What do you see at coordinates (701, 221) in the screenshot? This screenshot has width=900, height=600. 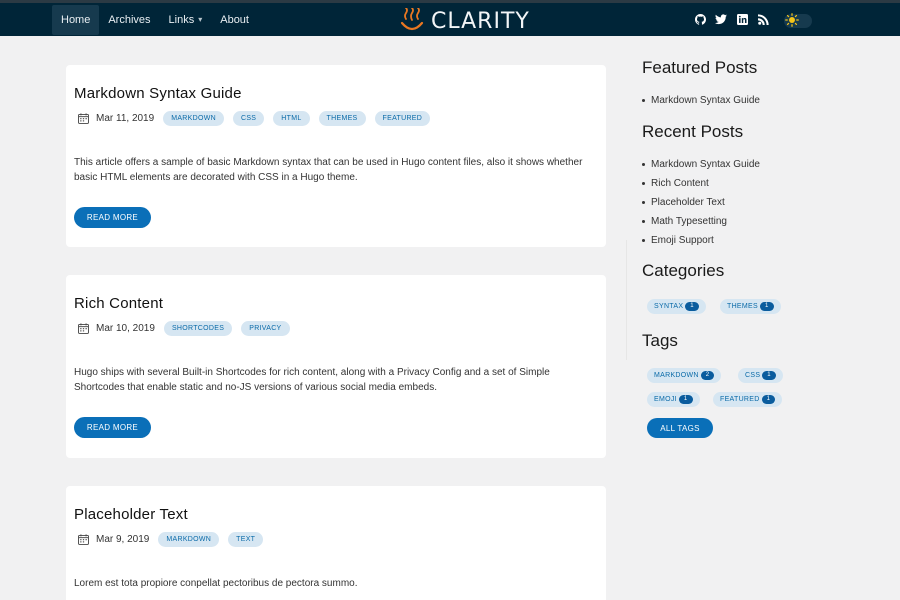 I see `recent-post-link: Math Typesetting` at bounding box center [701, 221].